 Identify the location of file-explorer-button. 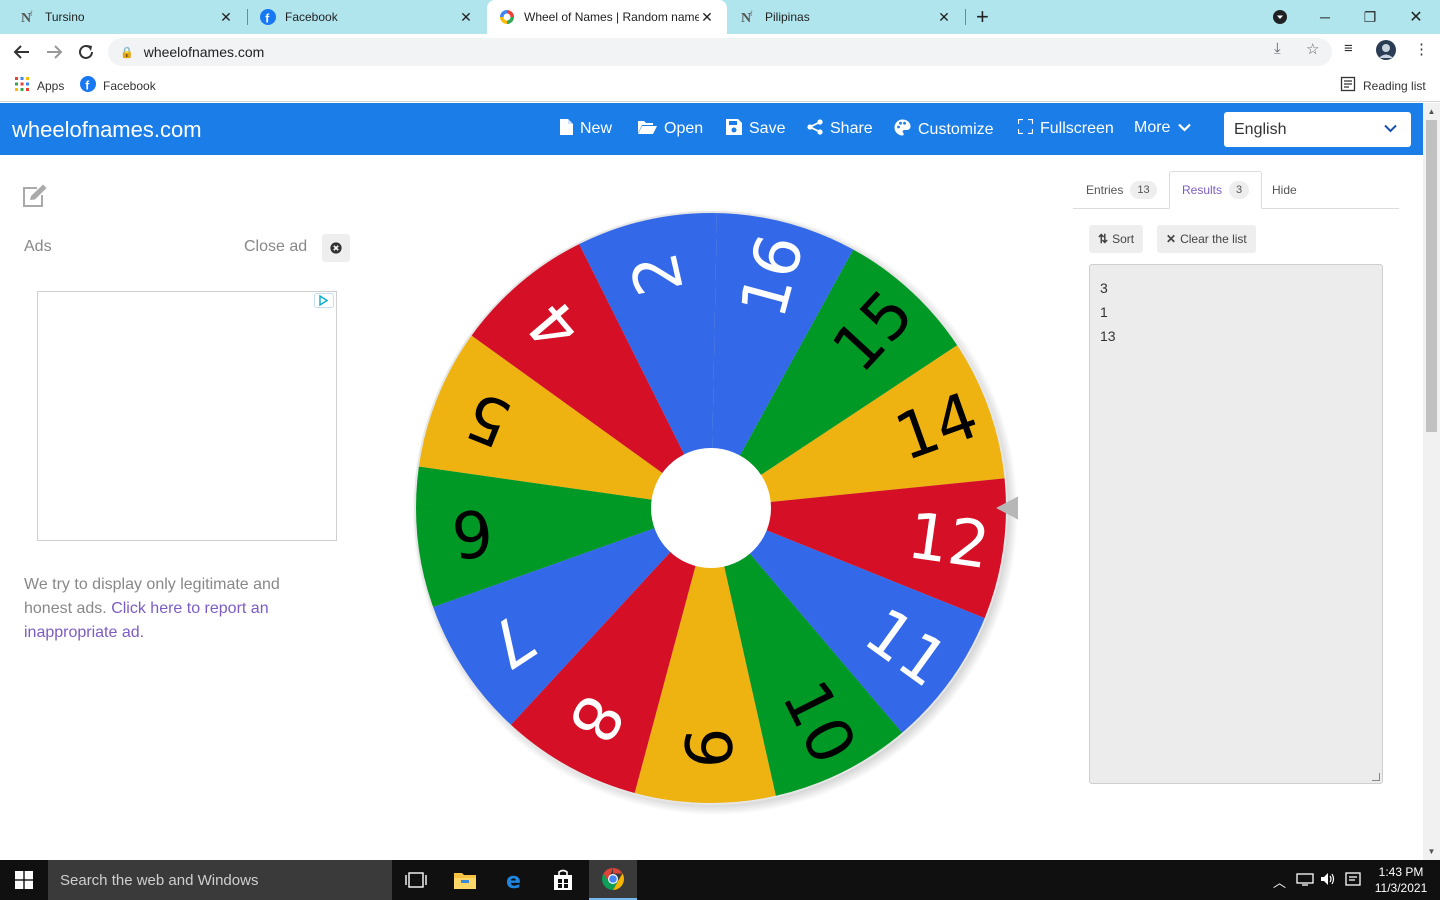
(465, 880).